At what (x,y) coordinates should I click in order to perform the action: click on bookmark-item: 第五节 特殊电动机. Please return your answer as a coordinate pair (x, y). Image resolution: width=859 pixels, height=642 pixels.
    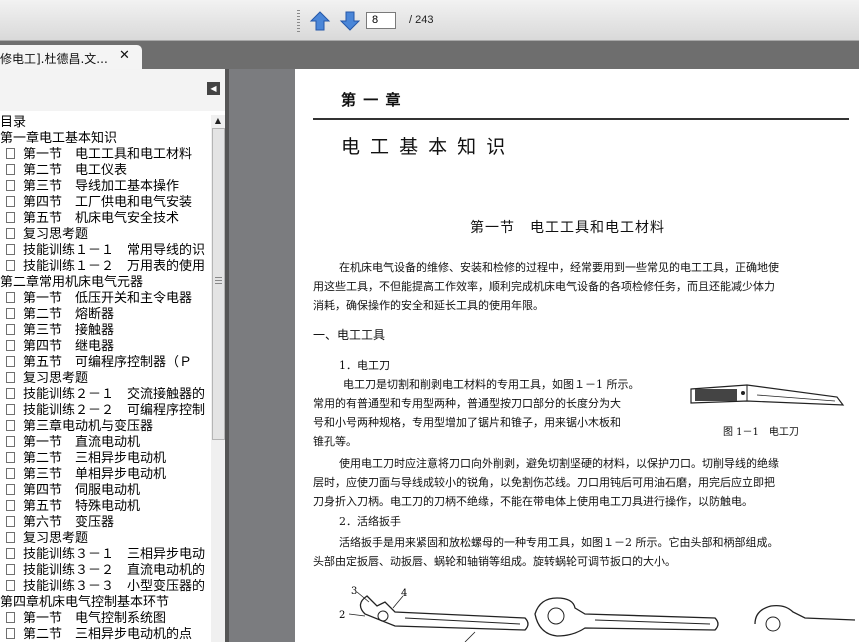
    Looking at the image, I should click on (105, 507).